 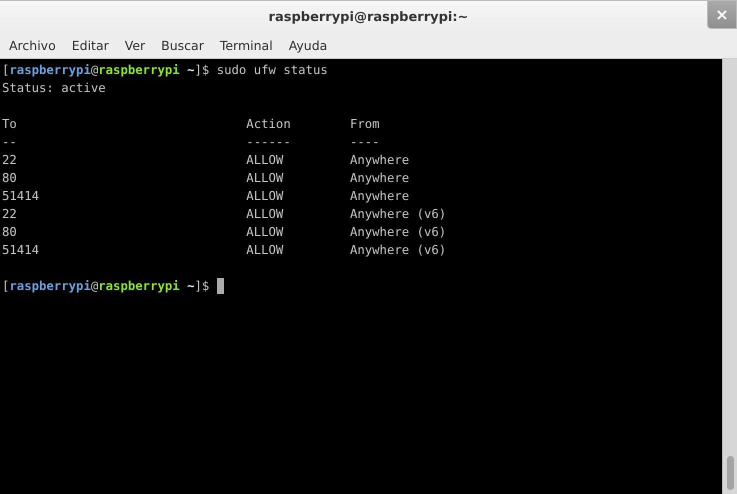 What do you see at coordinates (135, 45) in the screenshot?
I see `menu-item: Ver` at bounding box center [135, 45].